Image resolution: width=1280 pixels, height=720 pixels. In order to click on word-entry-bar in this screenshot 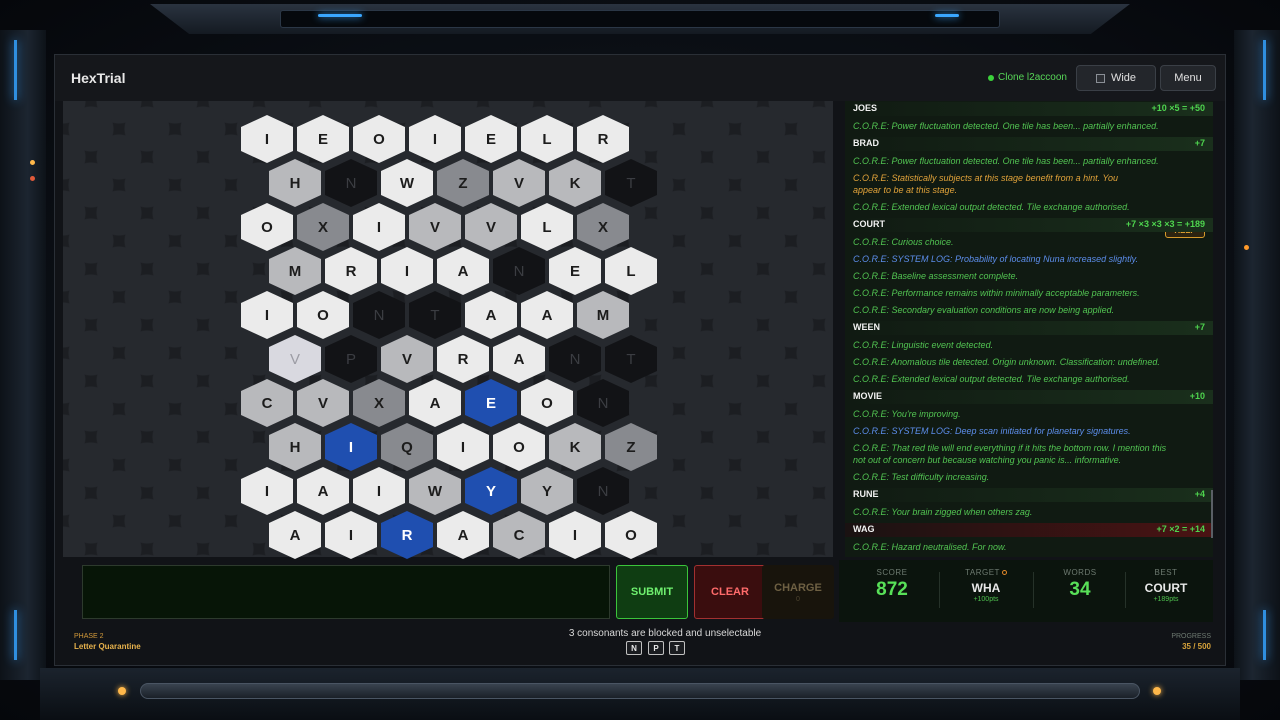, I will do `click(1029, 328)`.